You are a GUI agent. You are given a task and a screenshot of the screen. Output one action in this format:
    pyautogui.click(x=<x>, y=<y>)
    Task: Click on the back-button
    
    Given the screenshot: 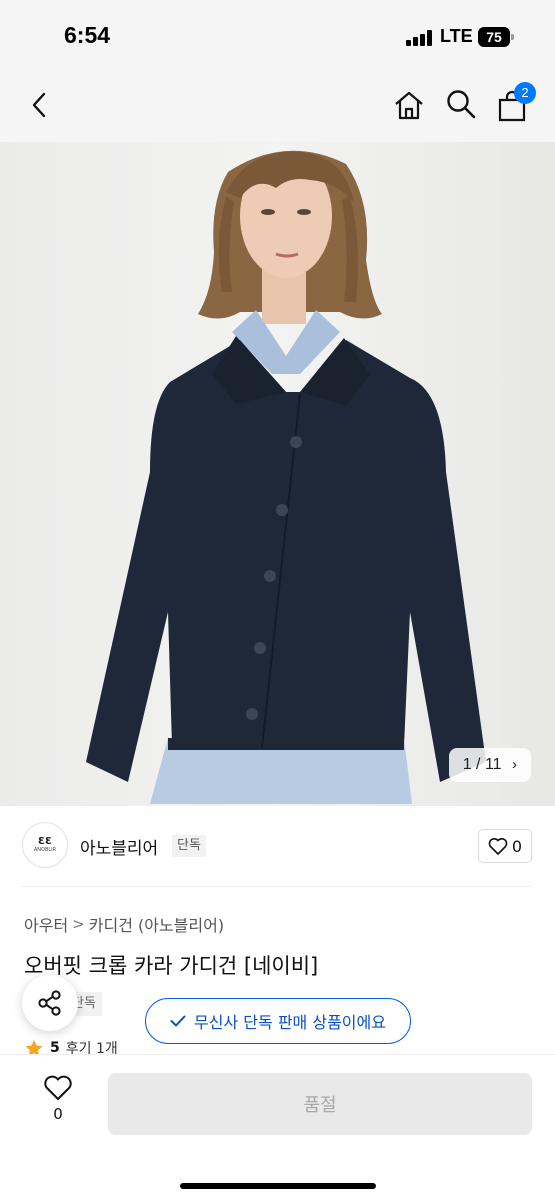 What is the action you would take?
    pyautogui.click(x=40, y=105)
    